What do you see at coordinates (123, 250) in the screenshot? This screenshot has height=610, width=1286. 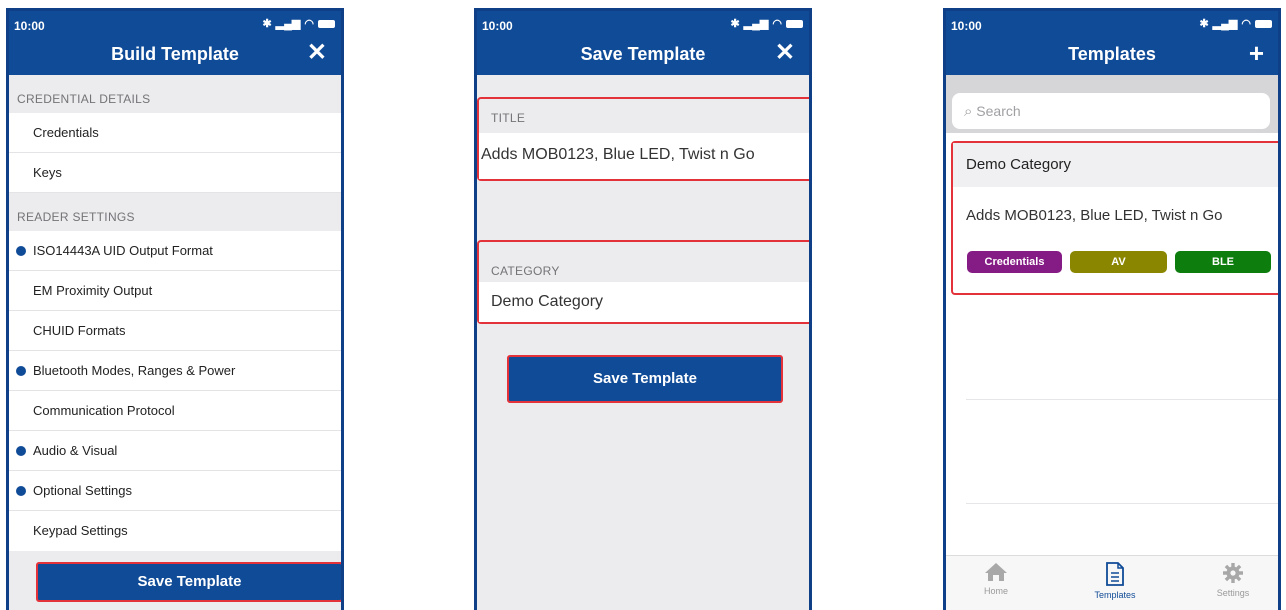 I see `list-item-label: ISO14443A UID Output Format` at bounding box center [123, 250].